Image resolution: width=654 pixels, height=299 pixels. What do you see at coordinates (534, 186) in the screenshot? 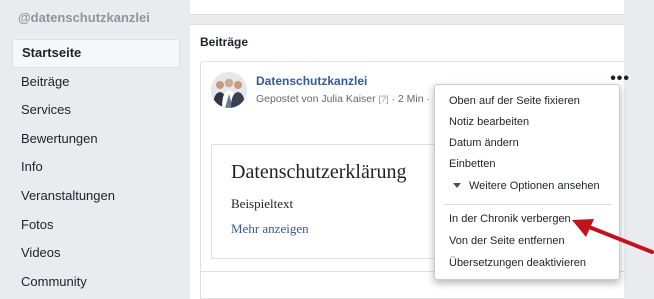
I see `more-options-label: Weitere Optionen ansehen` at bounding box center [534, 186].